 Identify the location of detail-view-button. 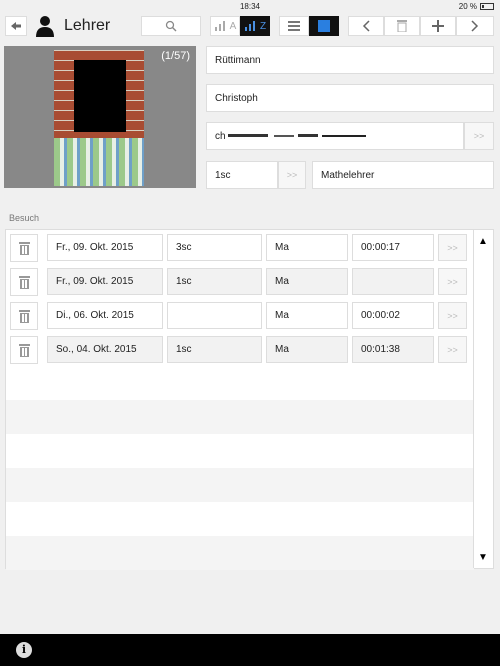
(324, 26).